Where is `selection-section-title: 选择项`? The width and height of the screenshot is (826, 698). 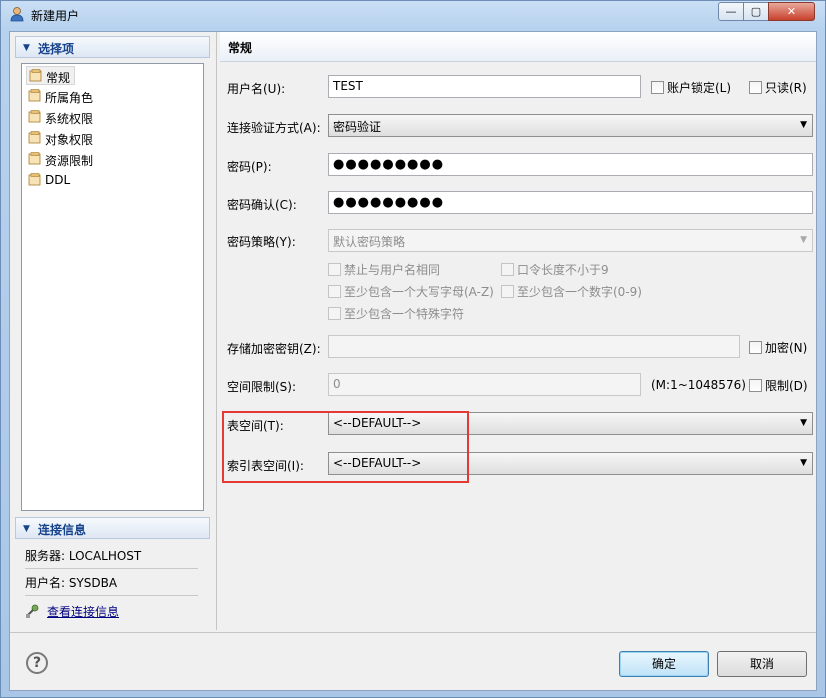
selection-section-title: 选择项 is located at coordinates (56, 49).